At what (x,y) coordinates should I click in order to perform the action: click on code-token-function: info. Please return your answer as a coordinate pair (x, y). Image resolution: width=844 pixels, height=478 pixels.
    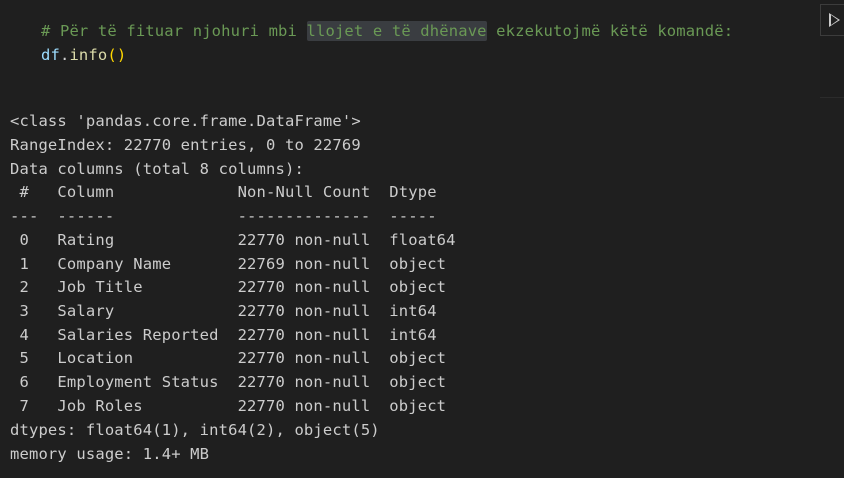
    Looking at the image, I should click on (88, 55).